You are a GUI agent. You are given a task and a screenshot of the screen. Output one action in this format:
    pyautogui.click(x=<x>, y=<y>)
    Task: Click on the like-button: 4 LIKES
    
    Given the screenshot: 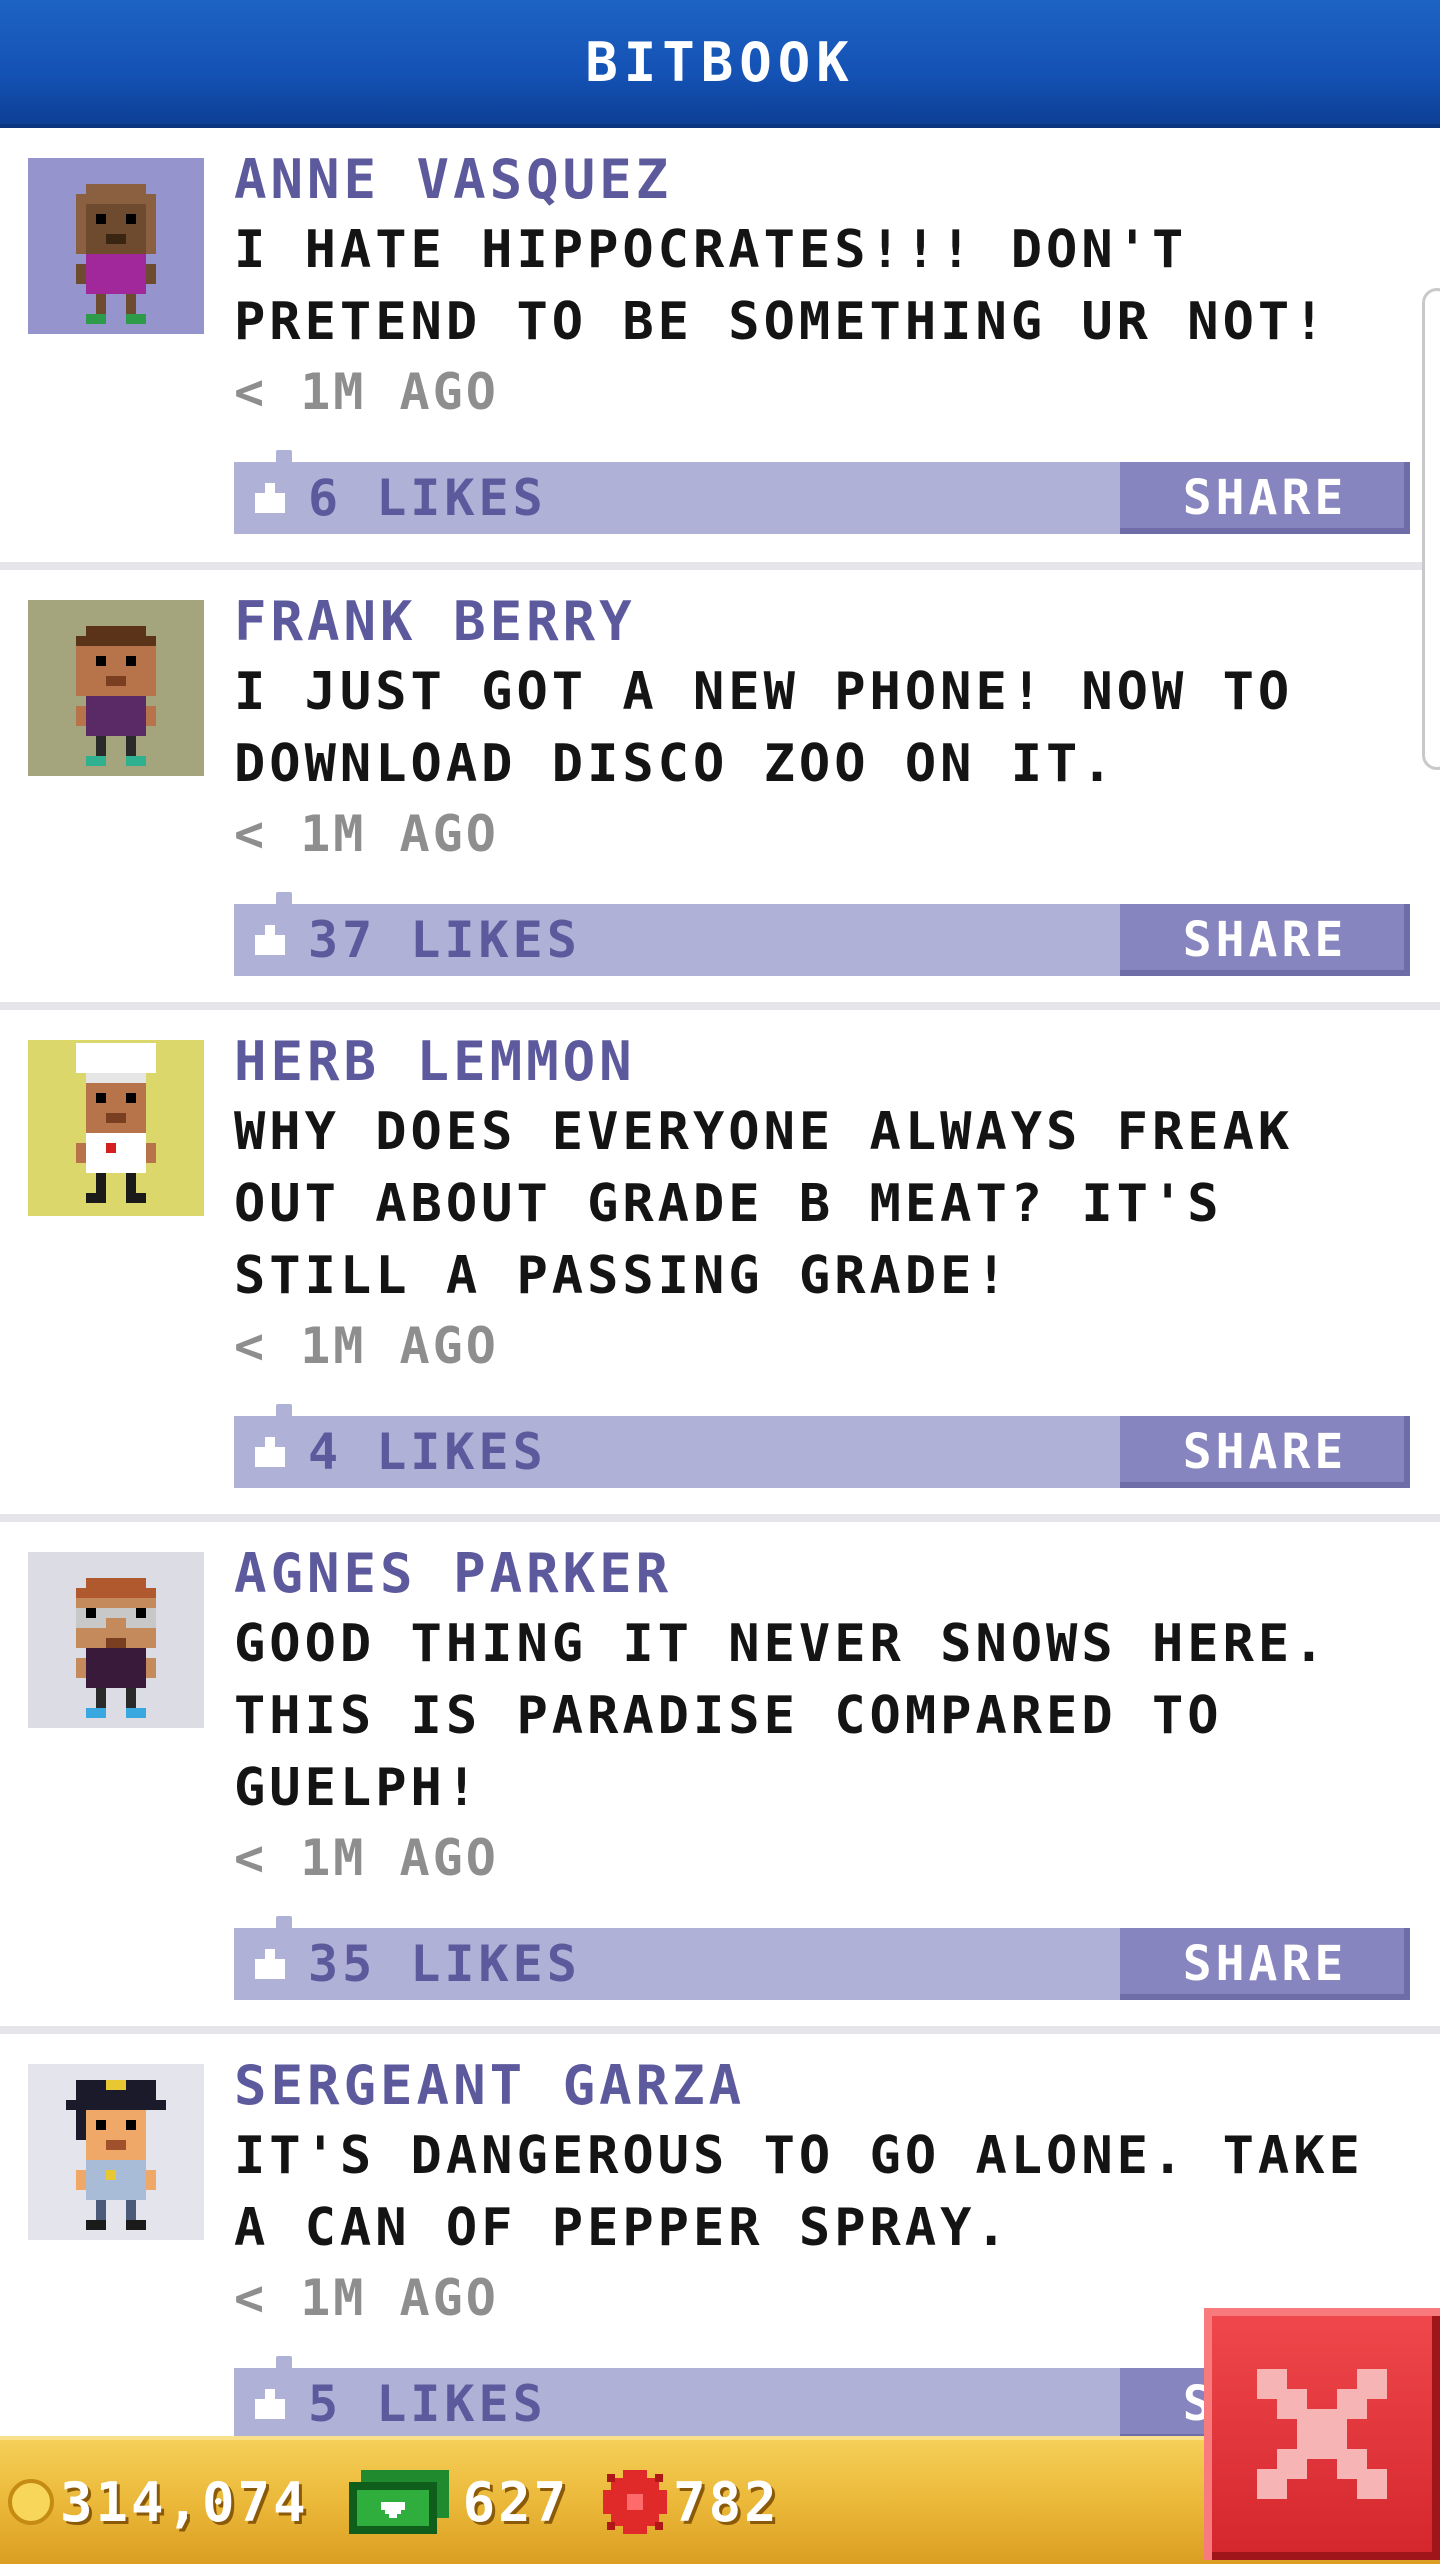 What is the action you would take?
    pyautogui.click(x=390, y=1452)
    